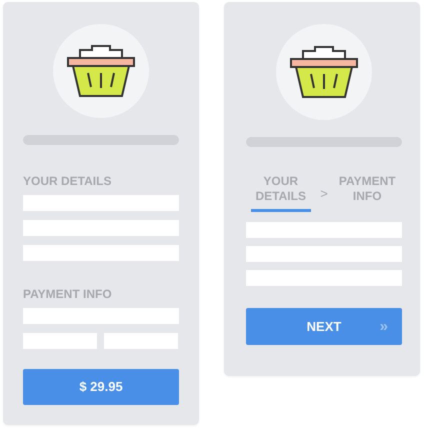  What do you see at coordinates (101, 386) in the screenshot?
I see `submit-button: $ 29.95` at bounding box center [101, 386].